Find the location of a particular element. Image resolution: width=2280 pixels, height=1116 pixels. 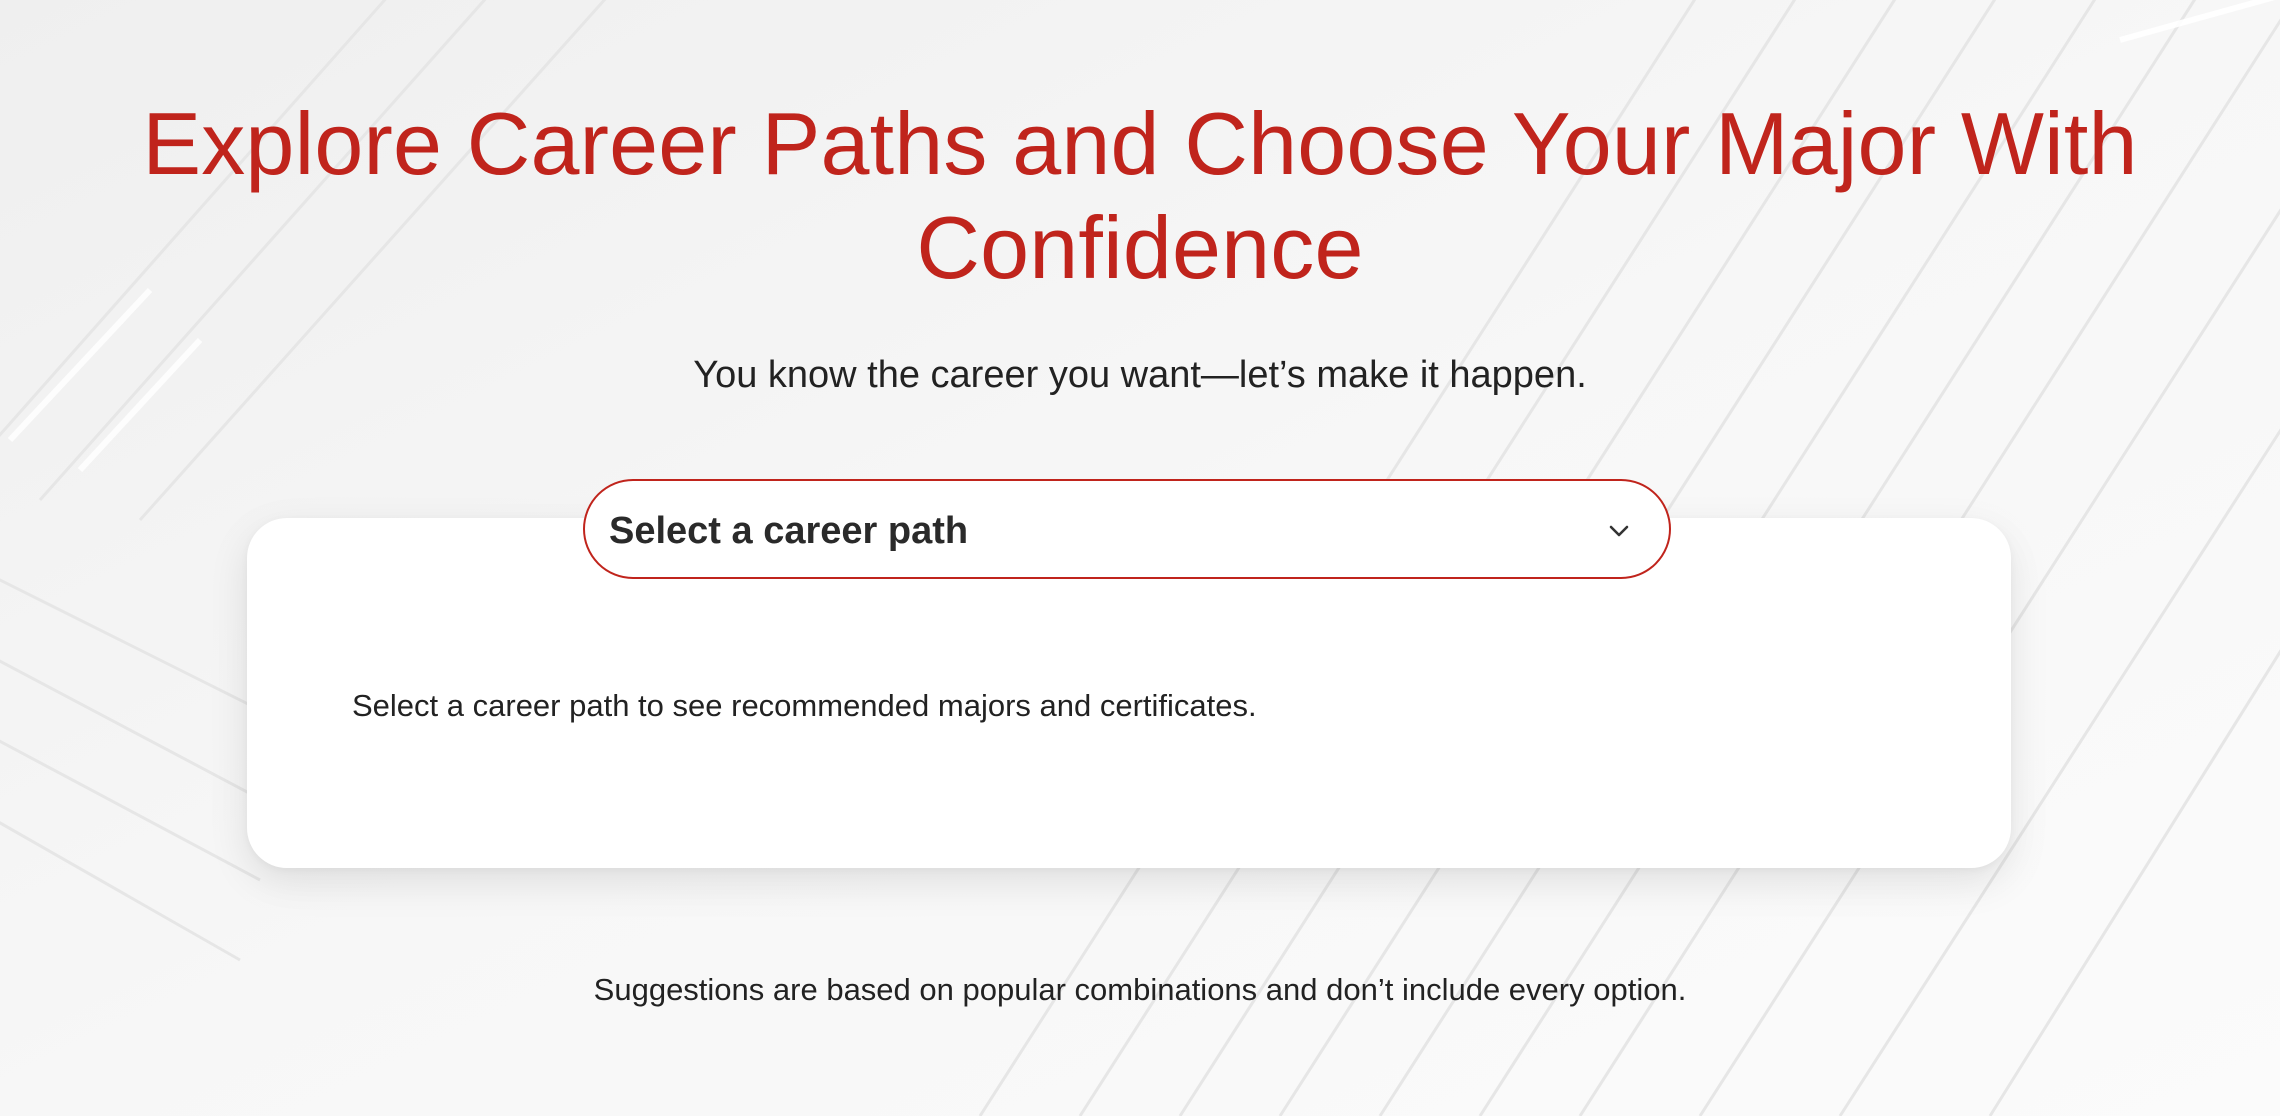

career-path-select: Select a career path is located at coordinates (1127, 529).